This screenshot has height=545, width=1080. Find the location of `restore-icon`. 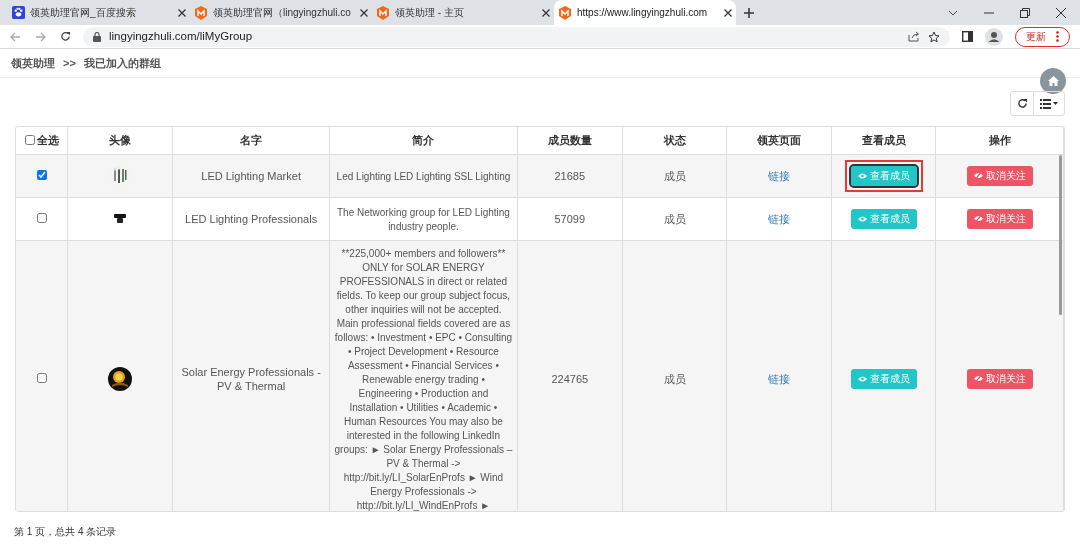

restore-icon is located at coordinates (1025, 12).